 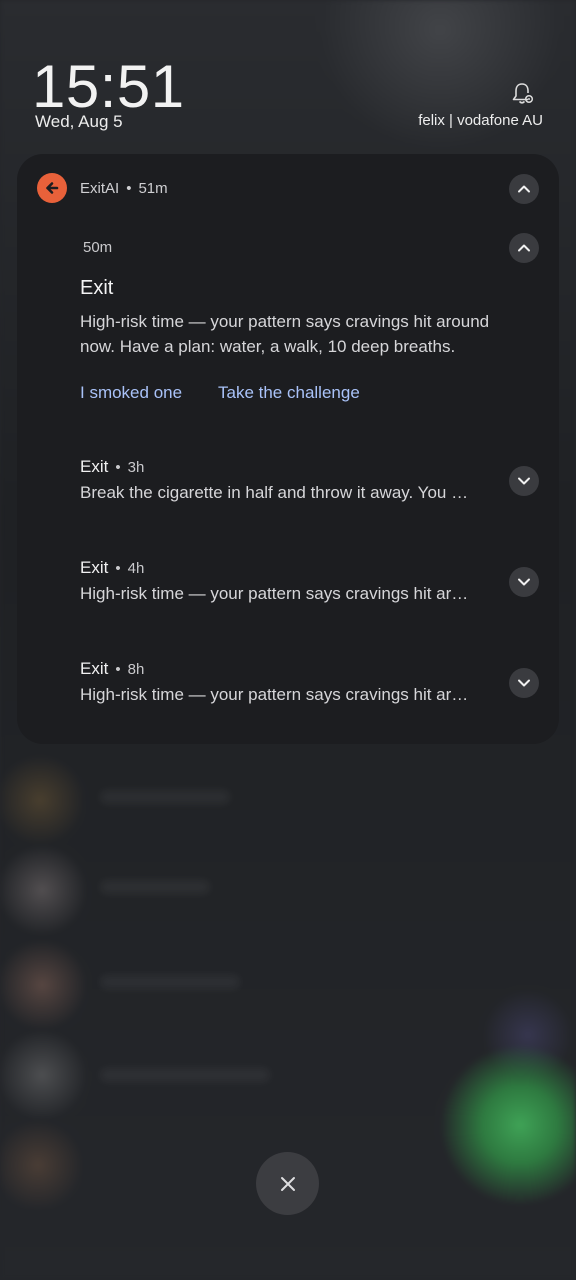 I want to click on collapse-notification-button, so click(x=524, y=248).